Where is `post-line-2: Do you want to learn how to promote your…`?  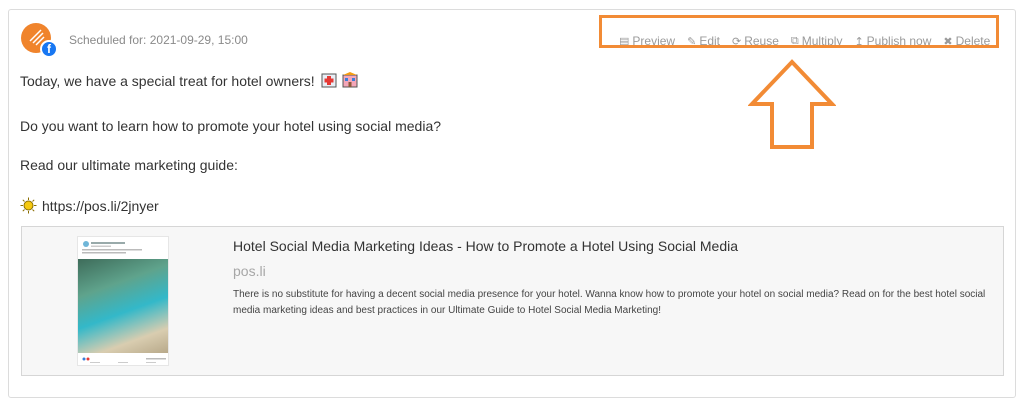 post-line-2: Do you want to learn how to promote your… is located at coordinates (231, 126).